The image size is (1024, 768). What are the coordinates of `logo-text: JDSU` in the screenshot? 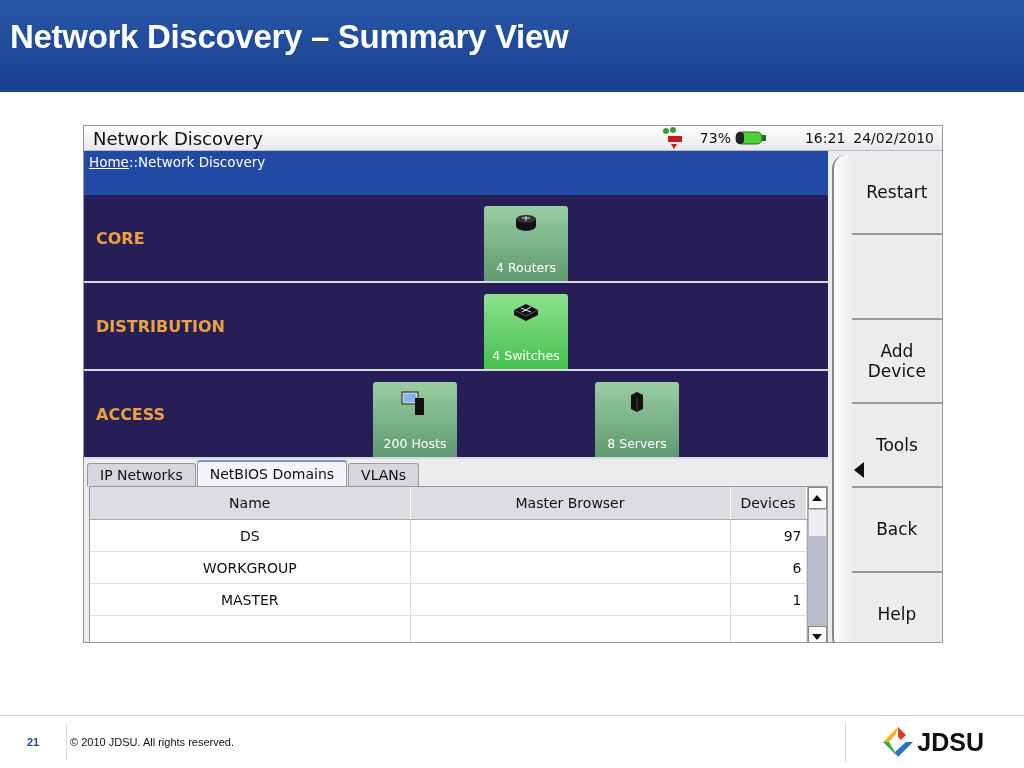 It's located at (950, 742).